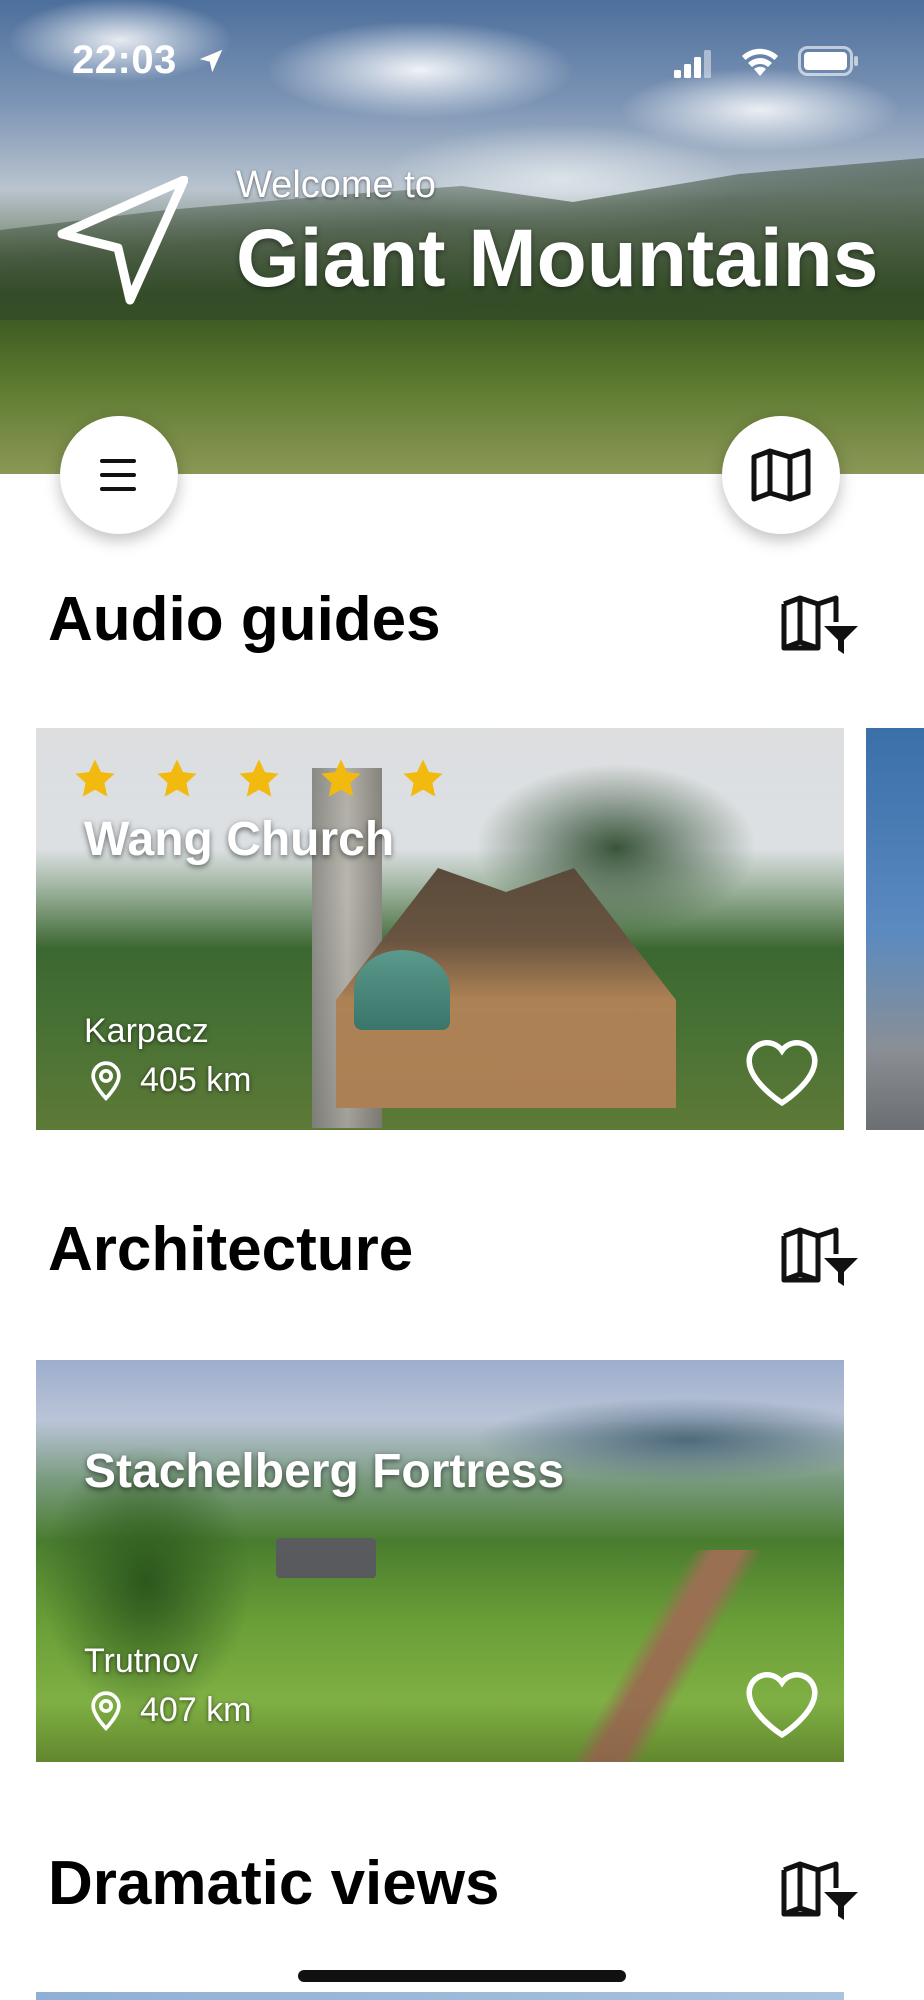  I want to click on rating-stars, so click(259, 779).